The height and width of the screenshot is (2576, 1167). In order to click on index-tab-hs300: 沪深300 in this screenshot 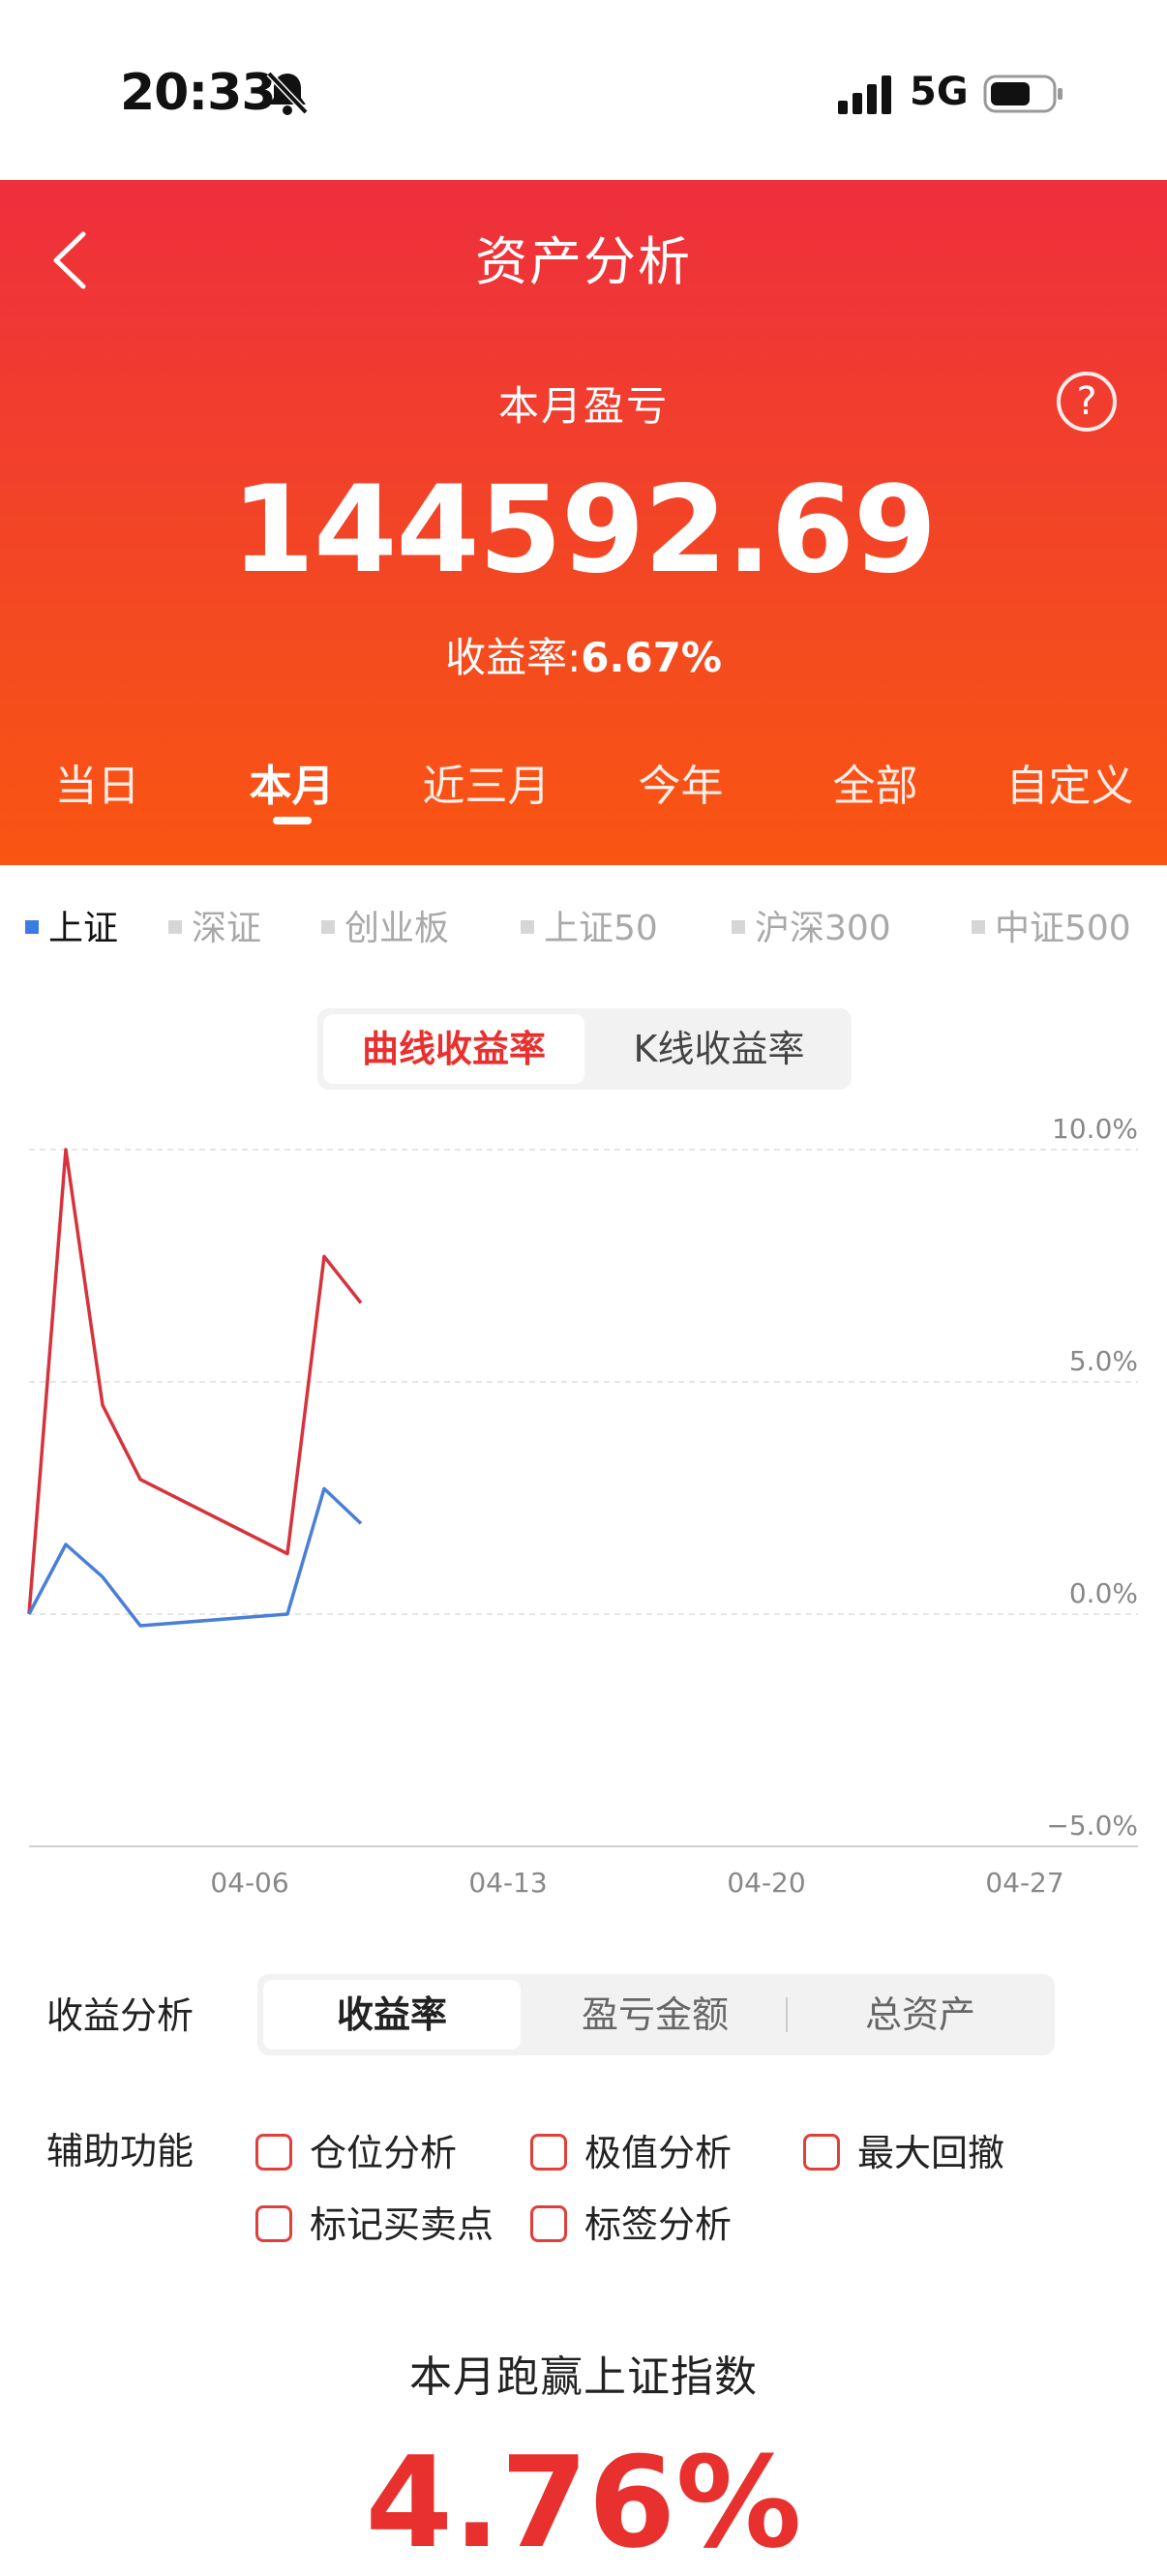, I will do `click(811, 925)`.